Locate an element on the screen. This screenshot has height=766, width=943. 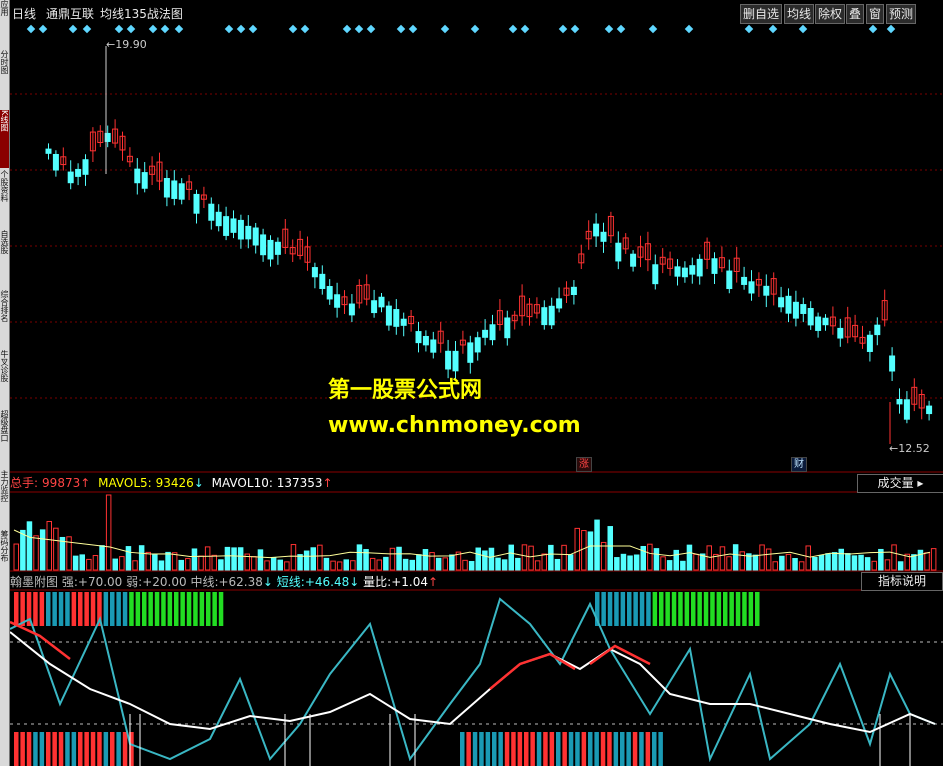
mid-line-value: +62.38 is located at coordinates (240, 582).